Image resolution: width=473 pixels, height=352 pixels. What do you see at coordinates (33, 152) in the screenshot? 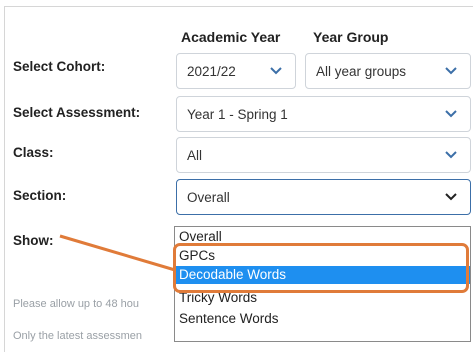
I see `class-label: Class:` at bounding box center [33, 152].